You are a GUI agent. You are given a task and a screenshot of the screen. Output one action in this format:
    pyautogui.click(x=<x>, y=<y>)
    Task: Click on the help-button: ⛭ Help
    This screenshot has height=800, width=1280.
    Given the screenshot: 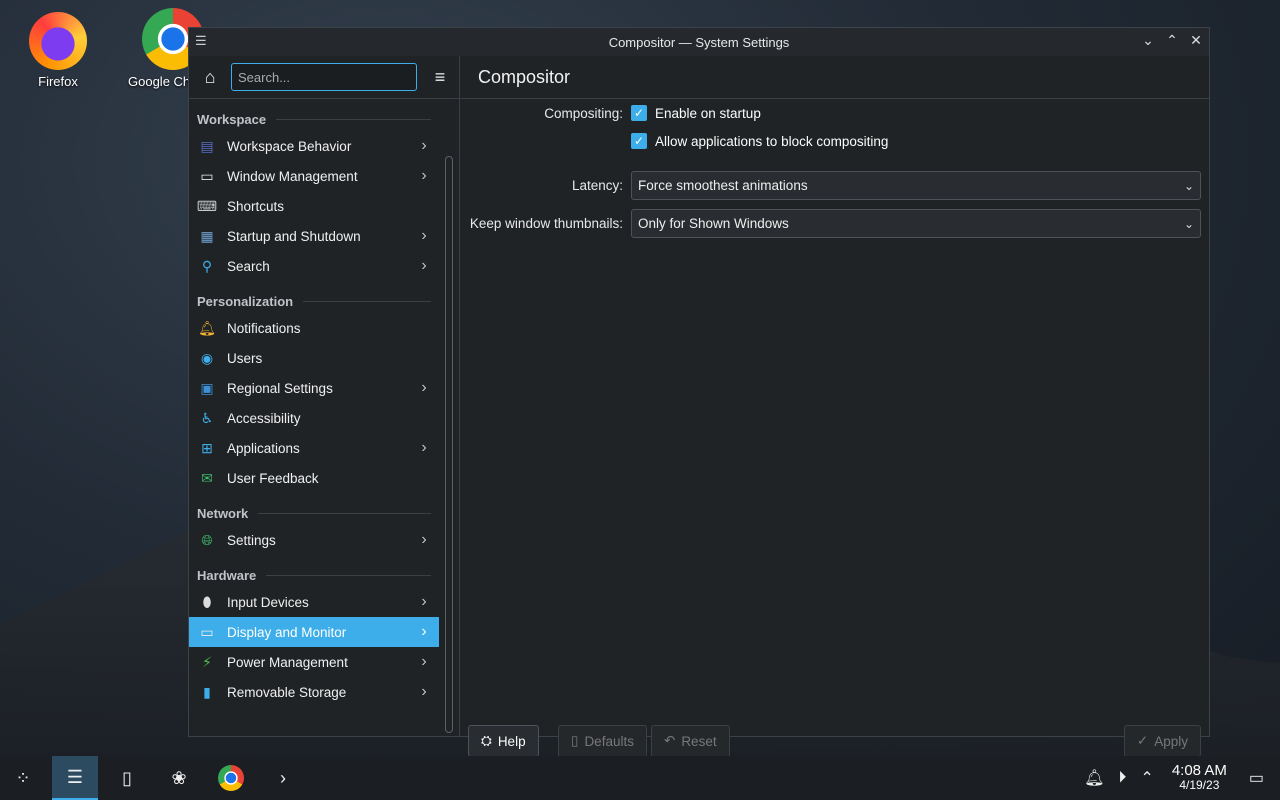 What is the action you would take?
    pyautogui.click(x=503, y=741)
    